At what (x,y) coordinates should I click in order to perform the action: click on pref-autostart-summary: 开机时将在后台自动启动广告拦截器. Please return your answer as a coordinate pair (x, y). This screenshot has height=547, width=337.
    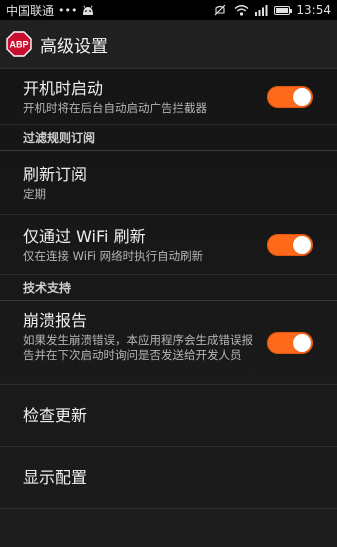
    Looking at the image, I should click on (115, 108).